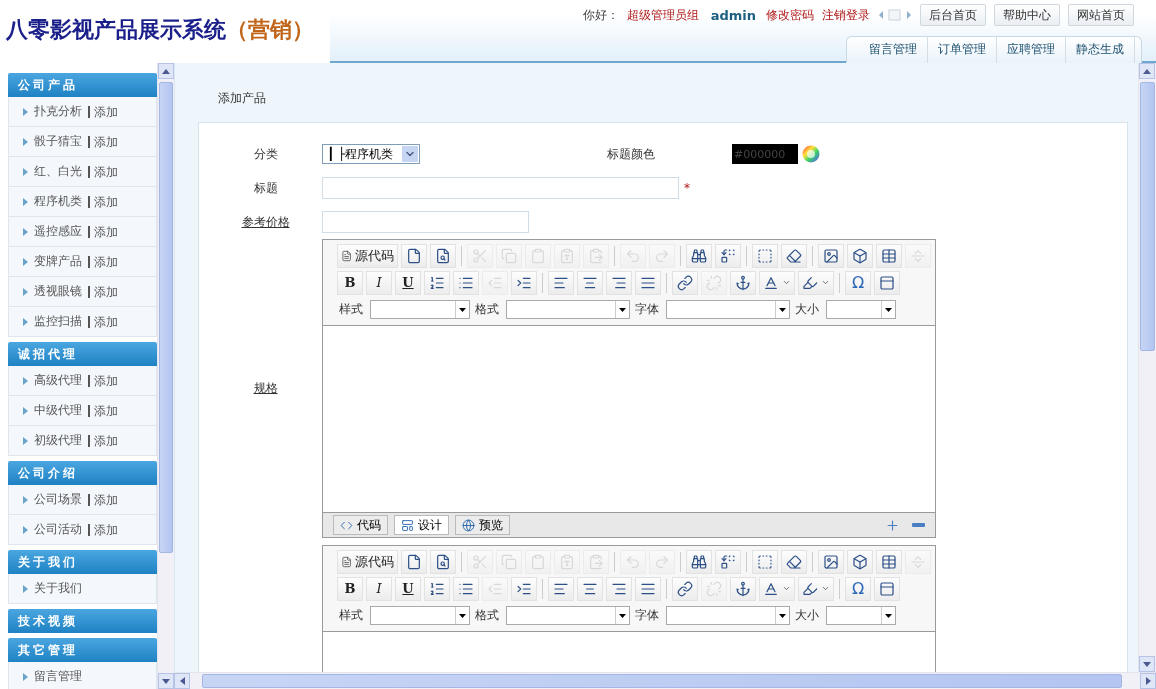  What do you see at coordinates (58, 410) in the screenshot?
I see `sidebar-link: 中级代理` at bounding box center [58, 410].